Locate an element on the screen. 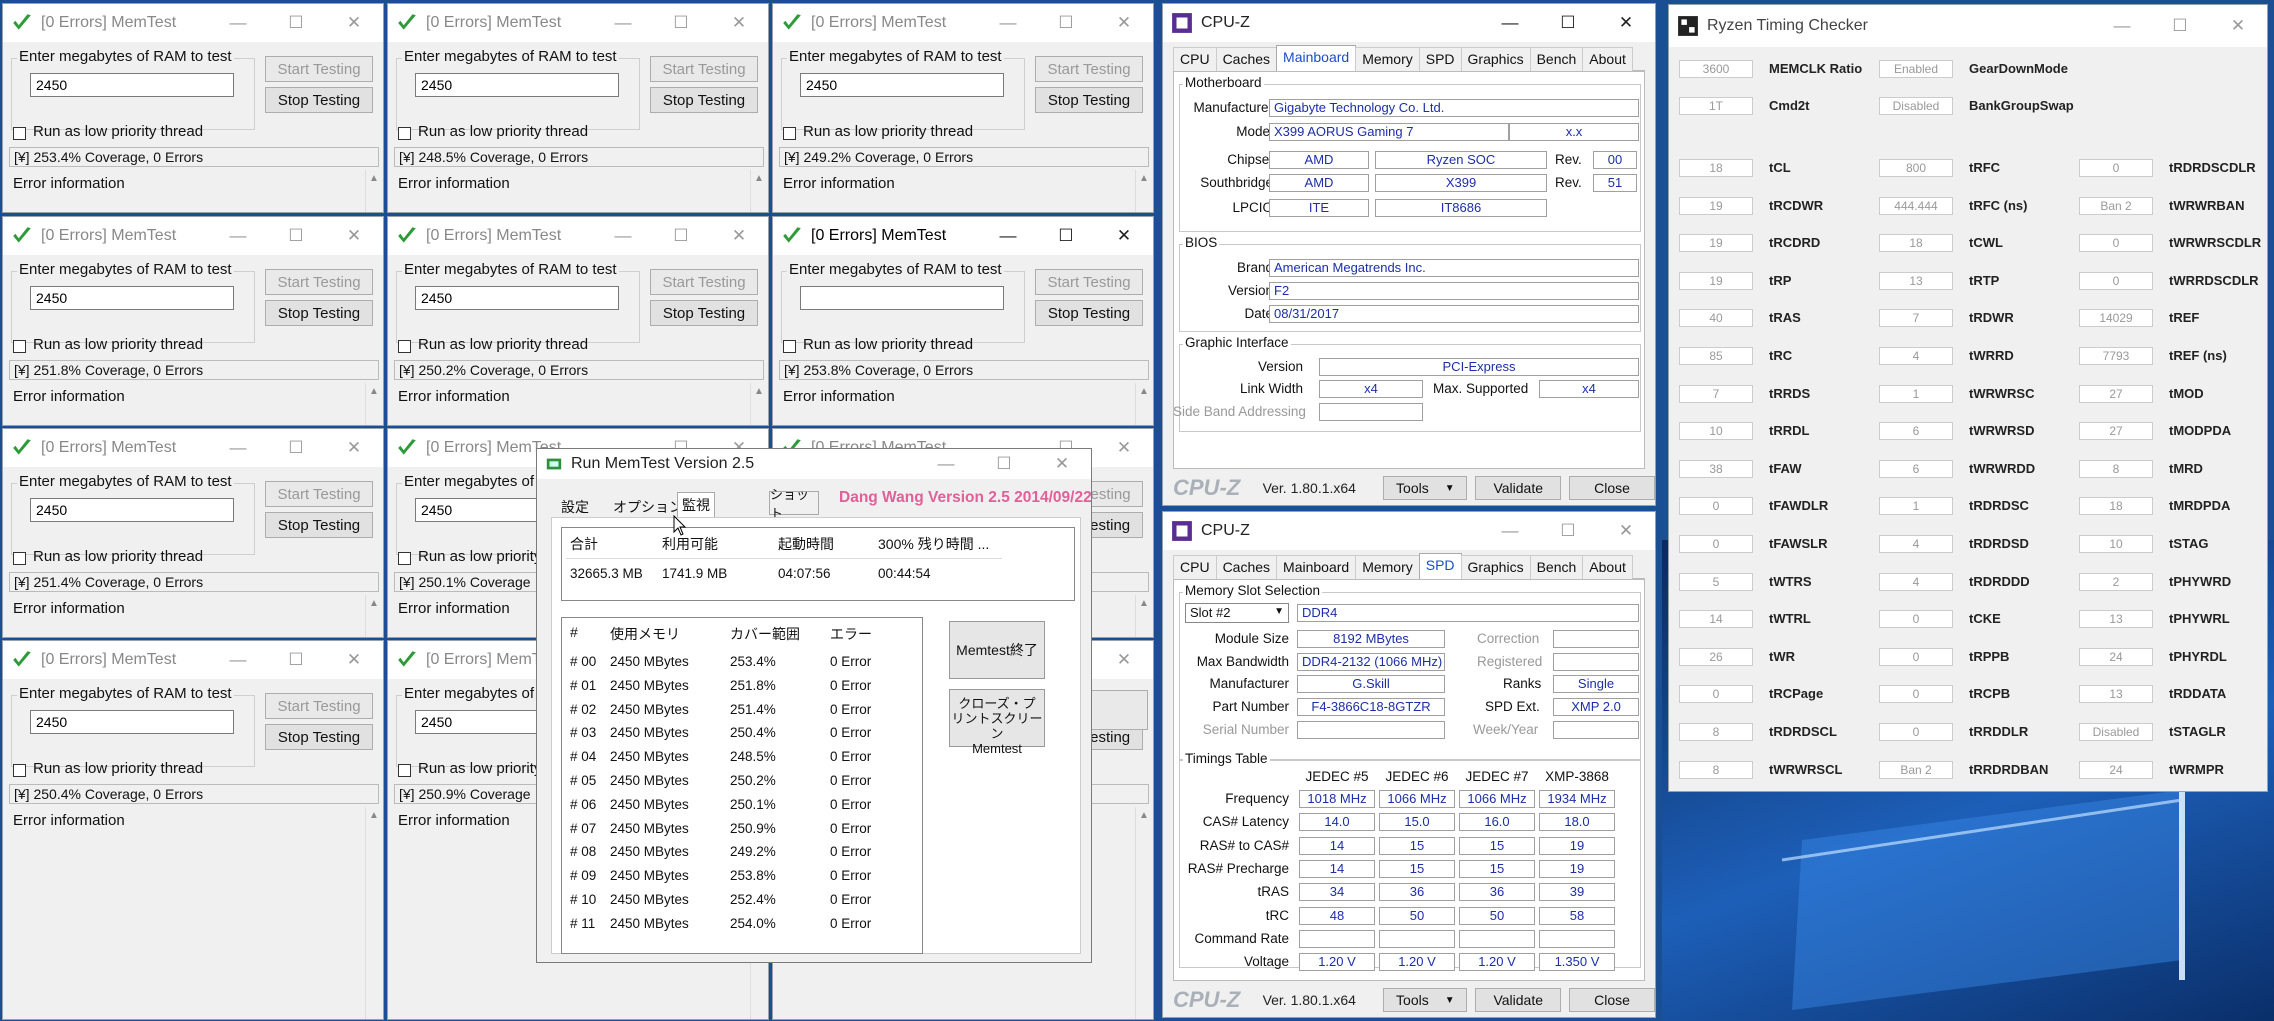  tab-mainboard: Mainboard is located at coordinates (1316, 567).